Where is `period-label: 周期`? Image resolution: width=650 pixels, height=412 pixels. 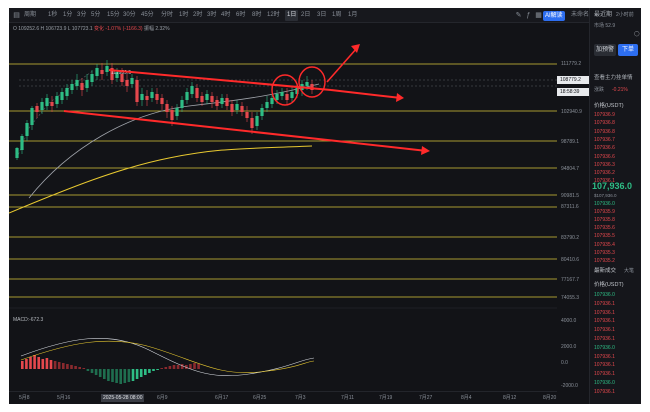 period-label: 周期 is located at coordinates (30, 15).